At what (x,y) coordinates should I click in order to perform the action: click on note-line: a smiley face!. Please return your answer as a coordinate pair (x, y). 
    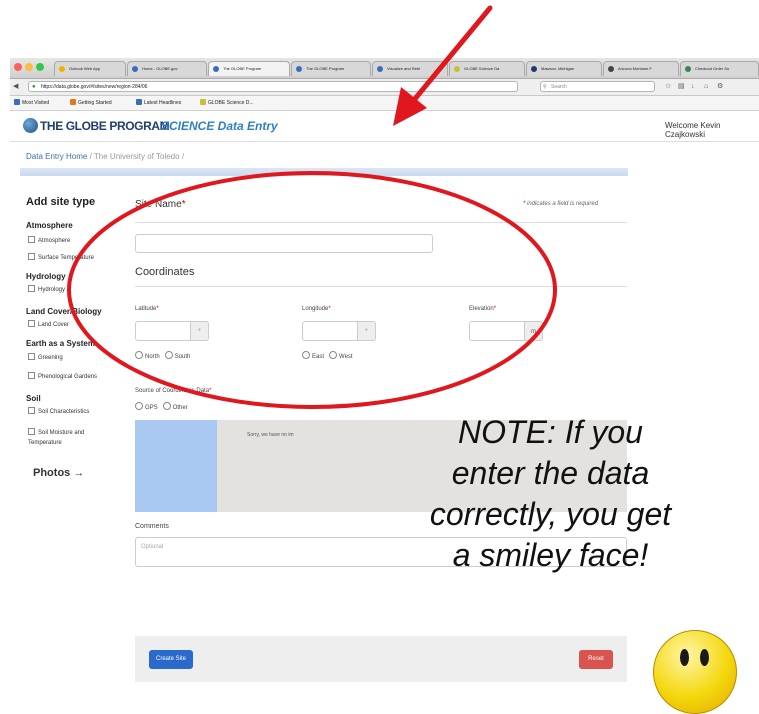
    Looking at the image, I should click on (550, 555).